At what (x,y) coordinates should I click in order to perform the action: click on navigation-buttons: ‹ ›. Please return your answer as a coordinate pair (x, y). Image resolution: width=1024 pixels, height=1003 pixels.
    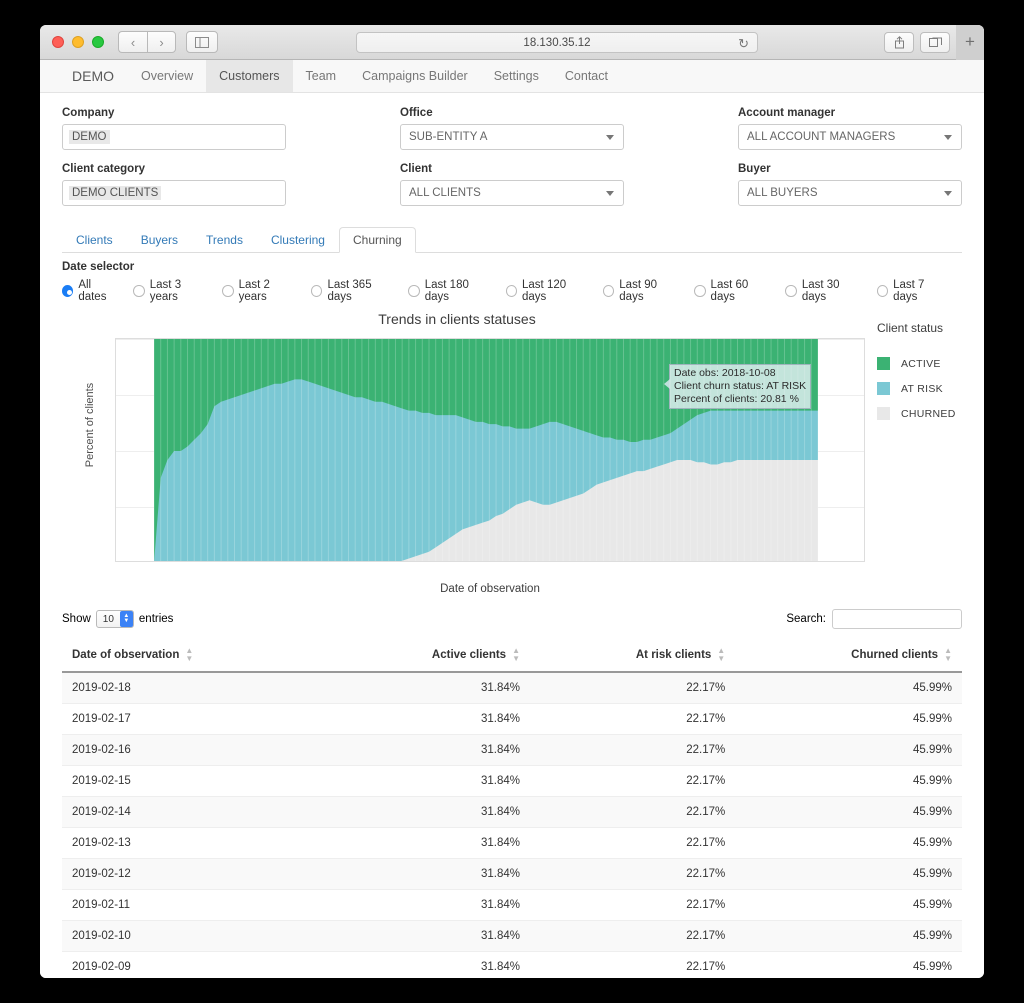
    Looking at the image, I should click on (147, 42).